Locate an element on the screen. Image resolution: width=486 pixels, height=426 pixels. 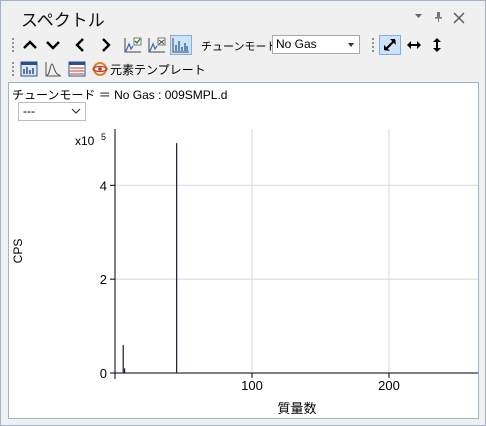
next-button is located at coordinates (106, 45).